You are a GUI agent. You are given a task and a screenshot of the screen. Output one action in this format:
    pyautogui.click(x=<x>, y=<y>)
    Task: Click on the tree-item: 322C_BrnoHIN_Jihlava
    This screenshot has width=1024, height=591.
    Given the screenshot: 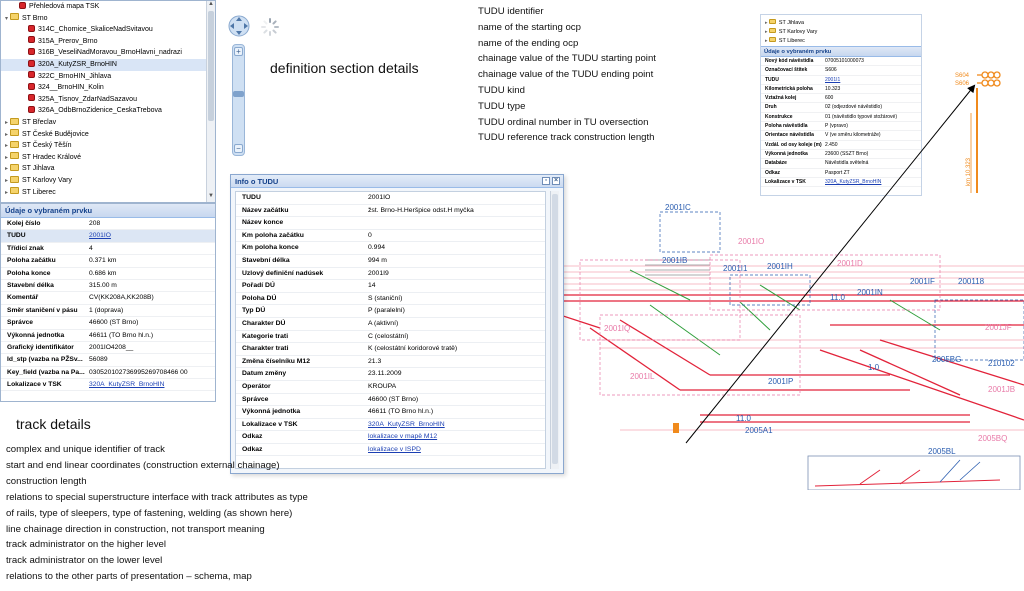 What is the action you would take?
    pyautogui.click(x=108, y=77)
    